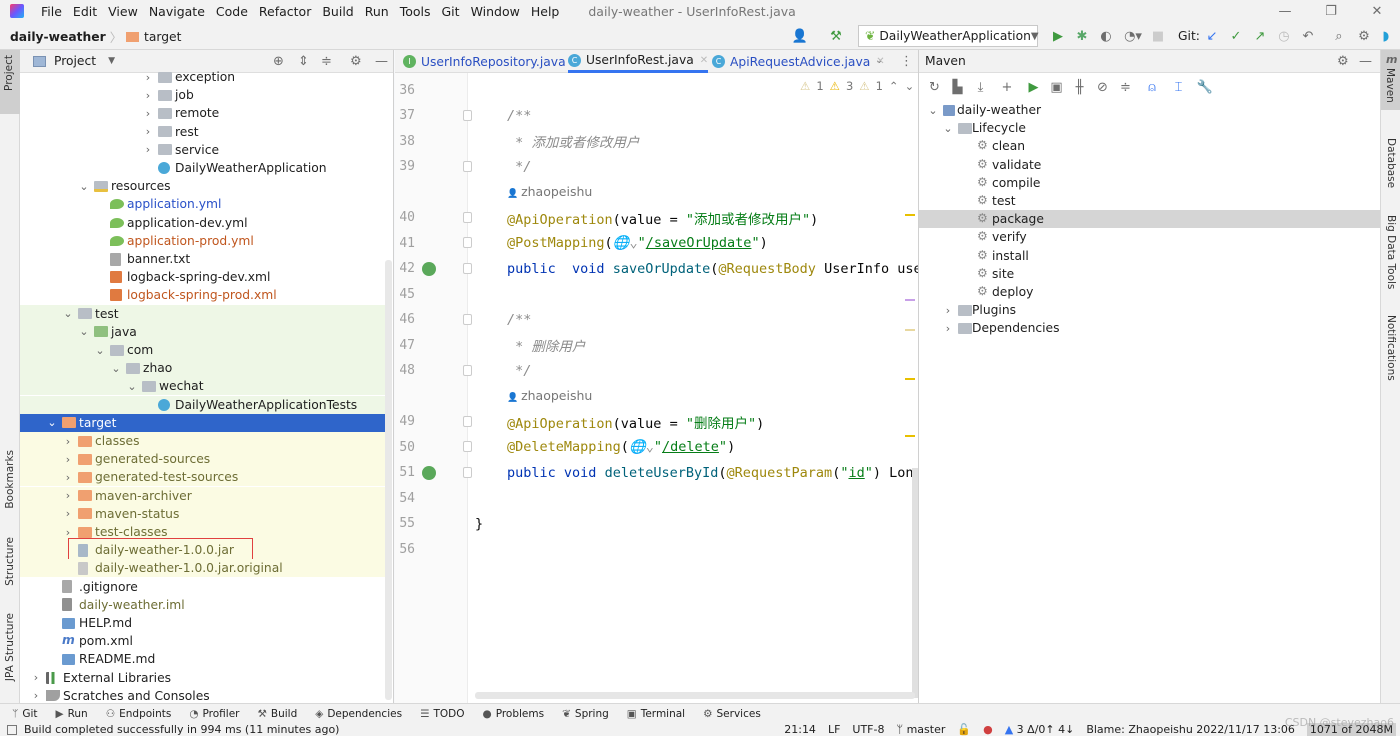 This screenshot has height=736, width=1400. What do you see at coordinates (10, 647) in the screenshot?
I see `jpa-structure-tool-button: JPA Structure` at bounding box center [10, 647].